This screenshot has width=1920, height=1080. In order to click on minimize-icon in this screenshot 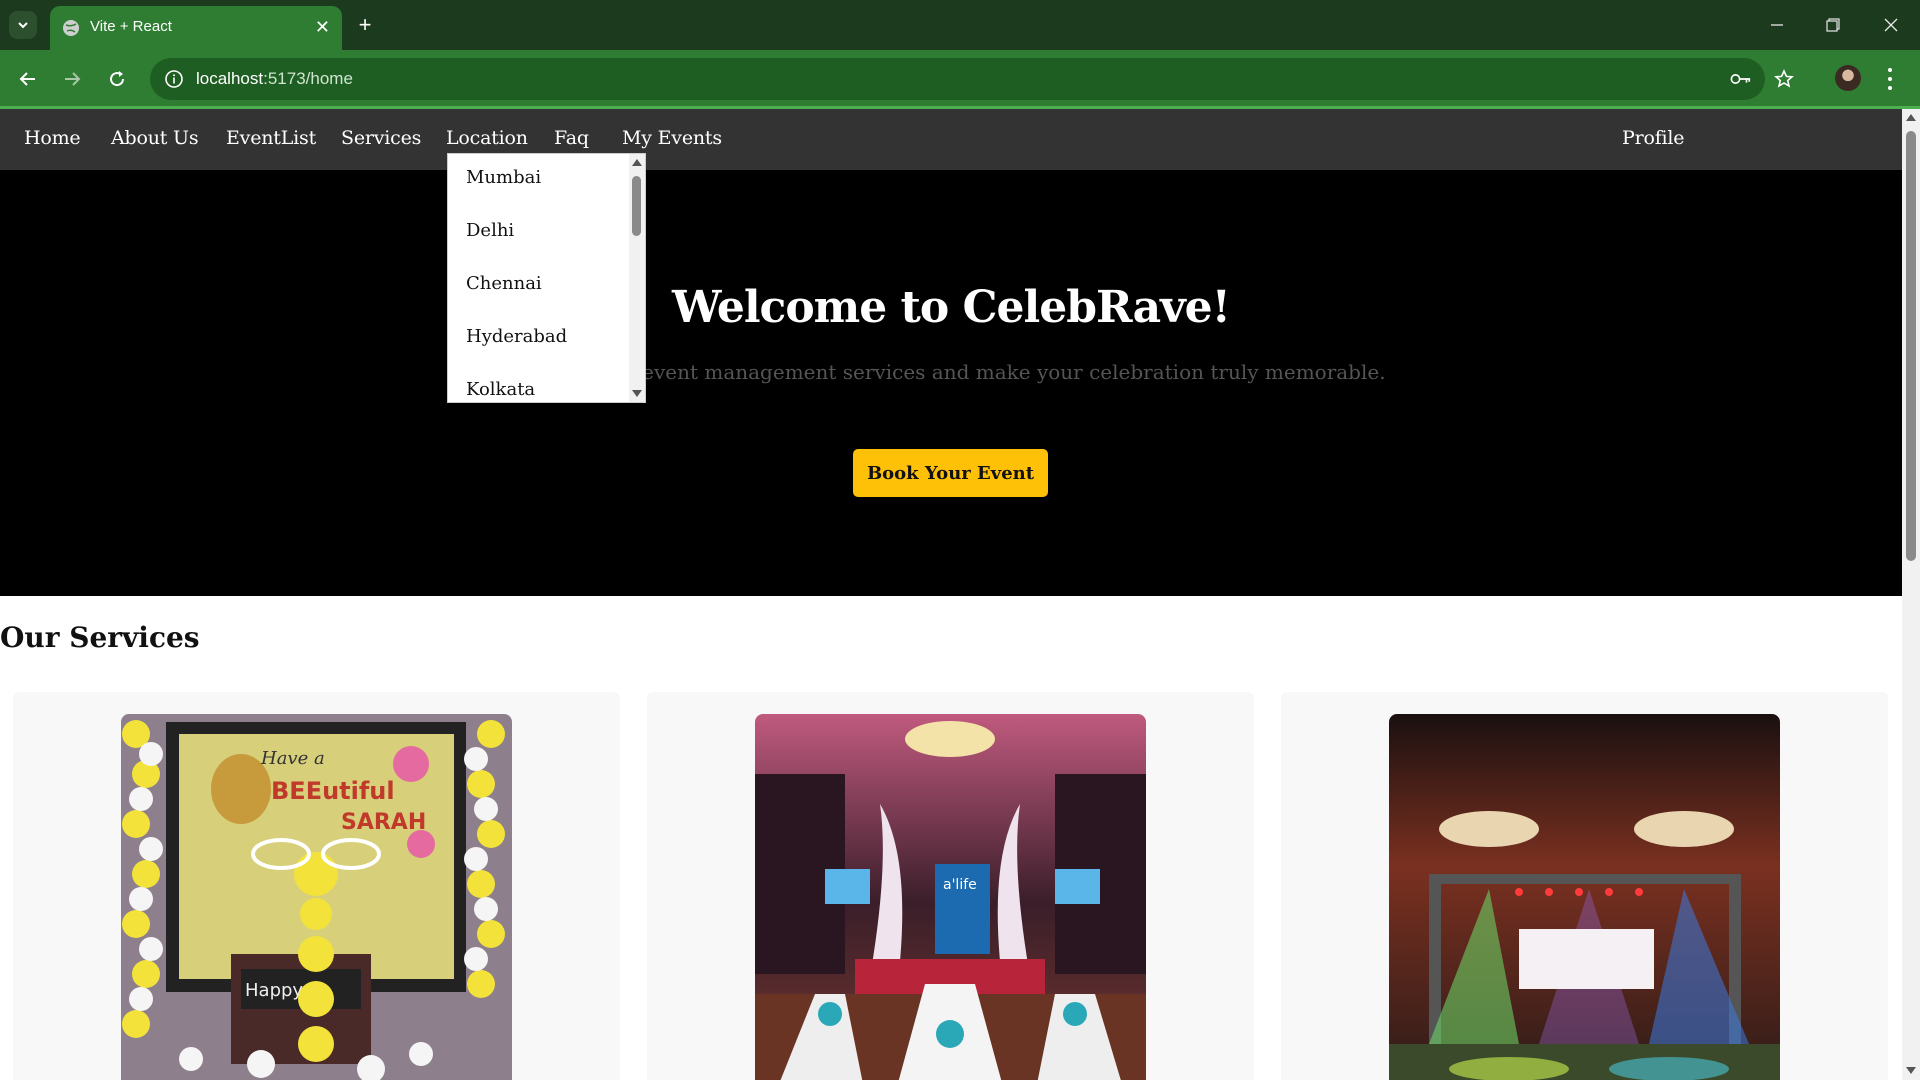, I will do `click(1777, 25)`.